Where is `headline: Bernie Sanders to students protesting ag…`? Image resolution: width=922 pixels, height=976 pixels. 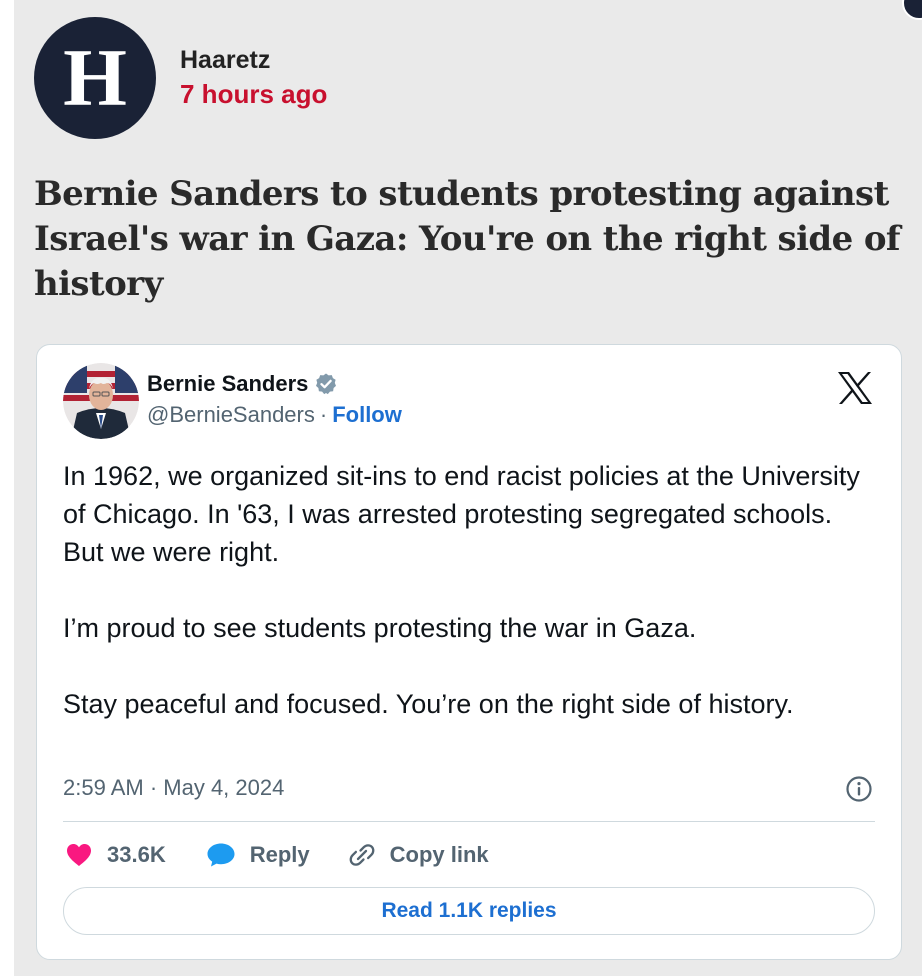
headline: Bernie Sanders to students protesting ag… is located at coordinates (478, 239).